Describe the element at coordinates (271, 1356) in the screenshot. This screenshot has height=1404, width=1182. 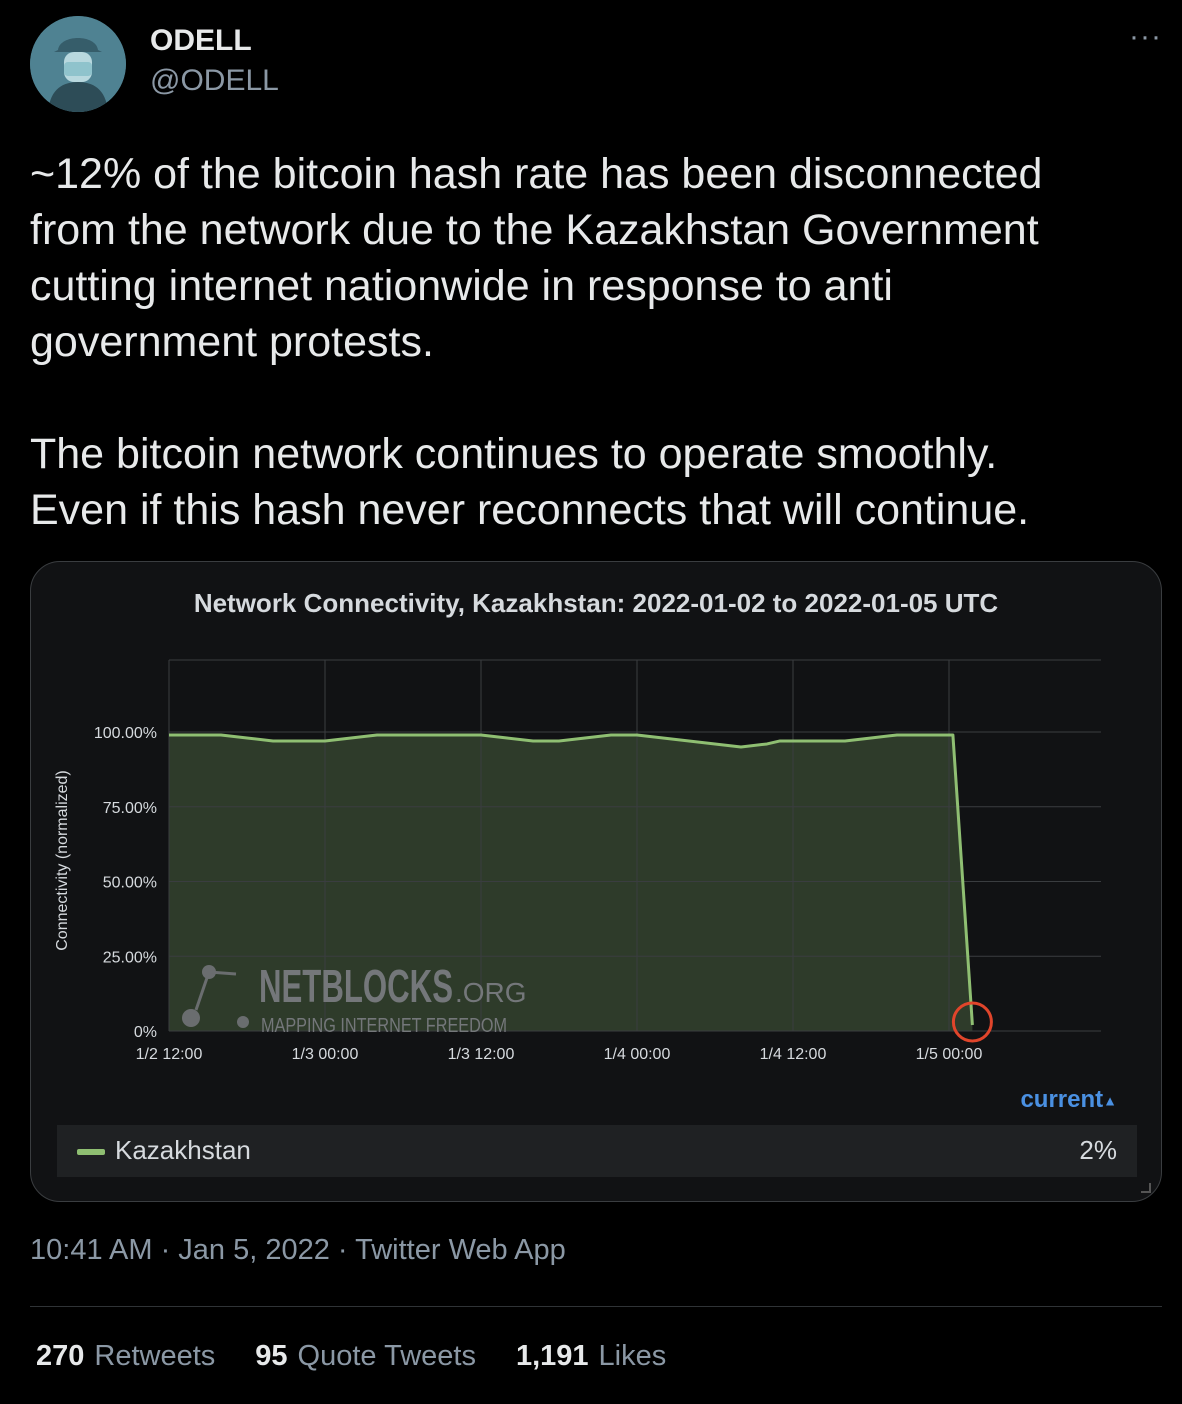
I see `quote-tweets-count: 95` at that location.